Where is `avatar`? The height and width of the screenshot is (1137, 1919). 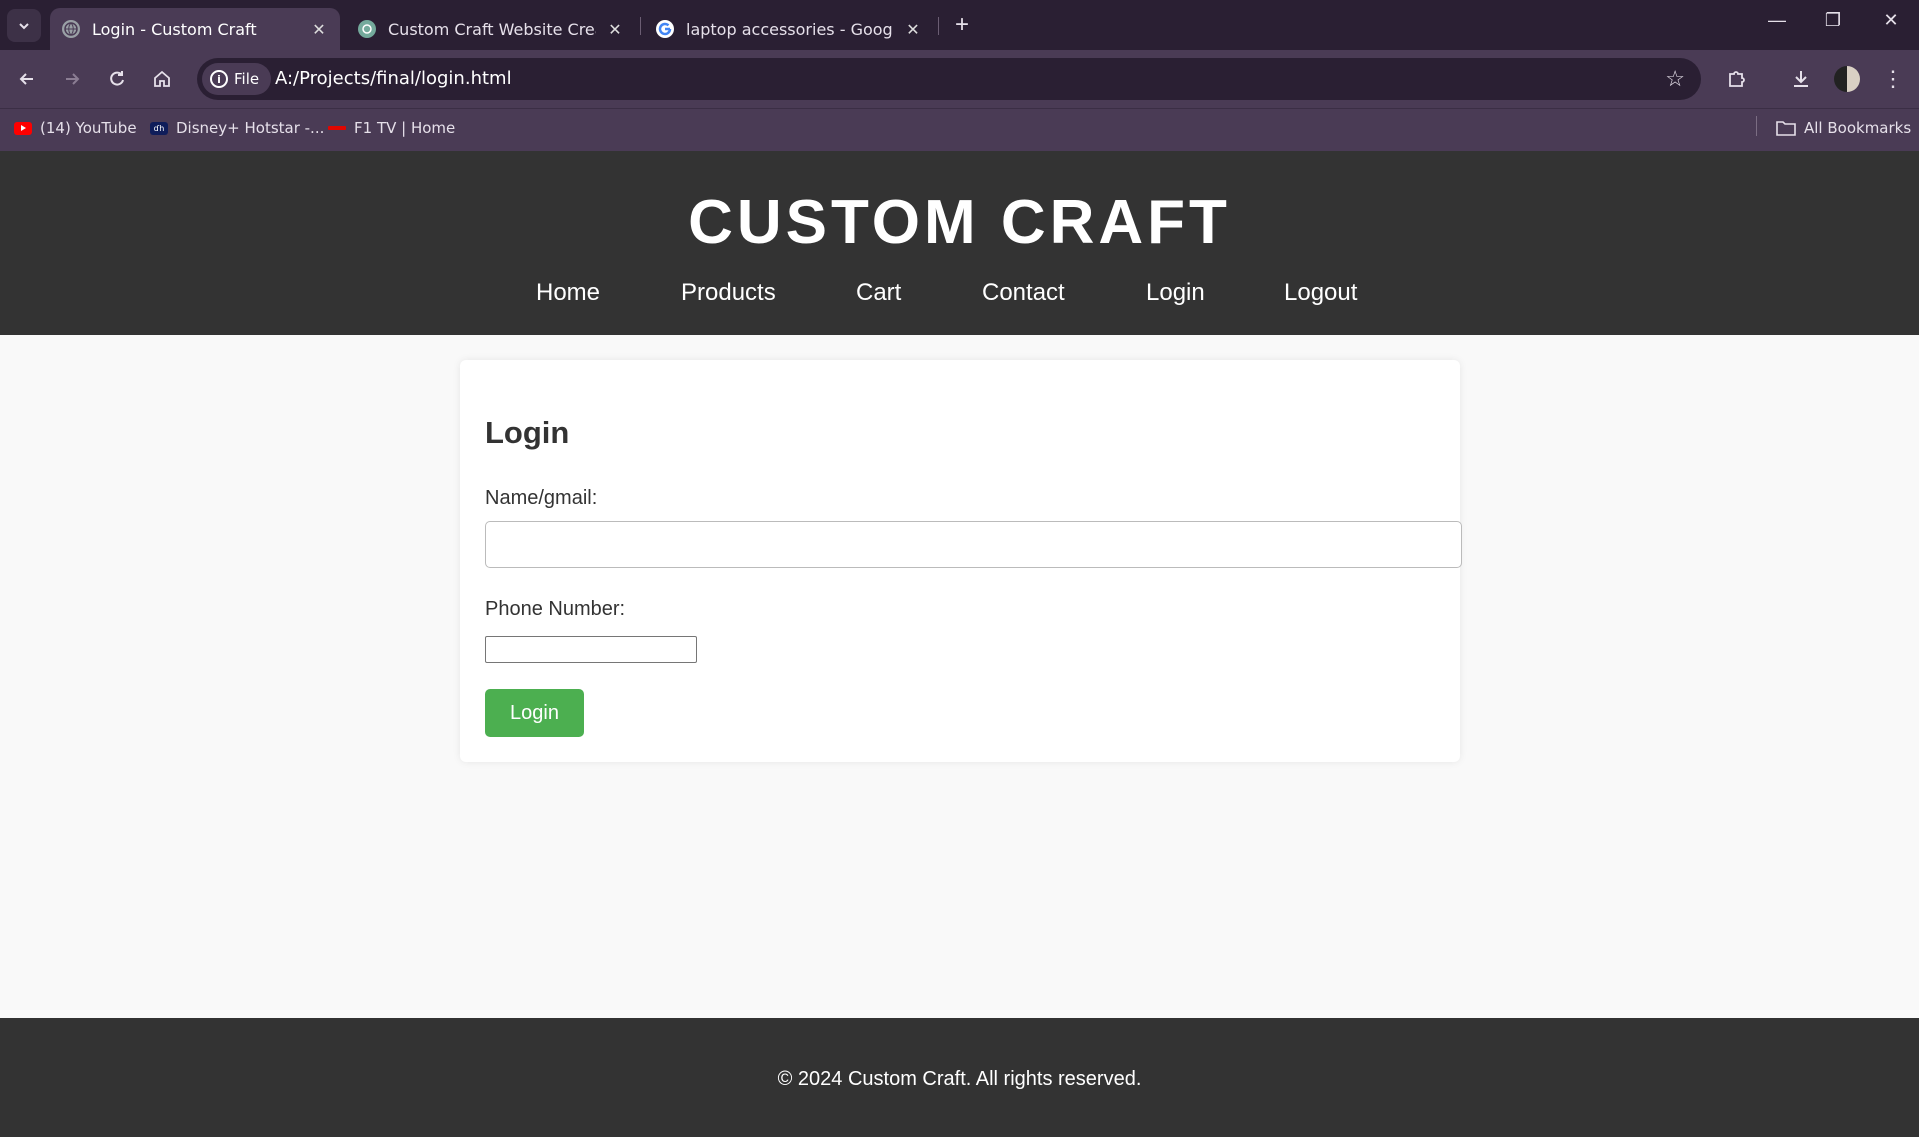
avatar is located at coordinates (1847, 79).